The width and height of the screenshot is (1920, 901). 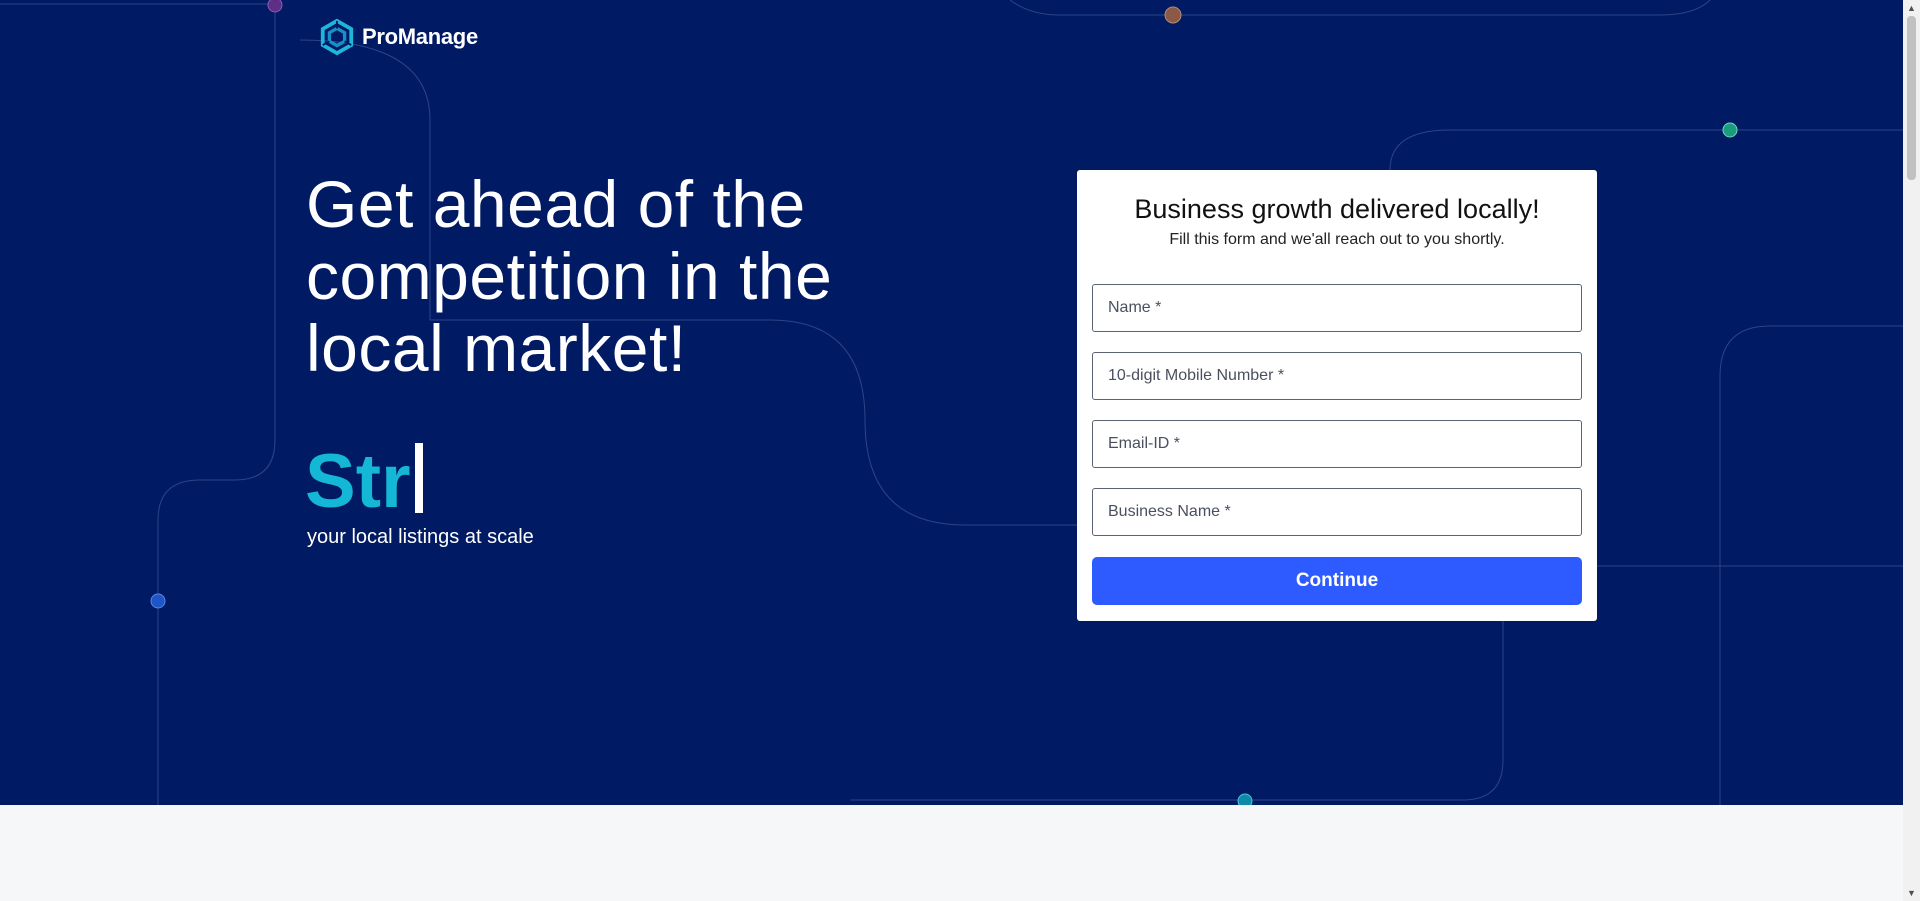 I want to click on triangle-up-icon: ▲, so click(x=1911, y=8).